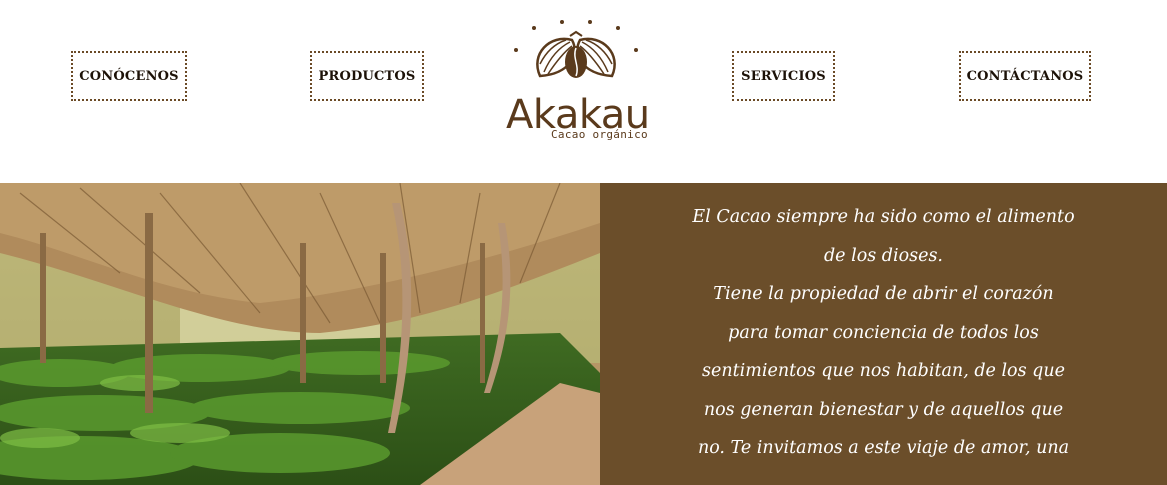 This screenshot has height=485, width=1167. I want to click on nav-productos-button: PRODUCTOS, so click(367, 76).